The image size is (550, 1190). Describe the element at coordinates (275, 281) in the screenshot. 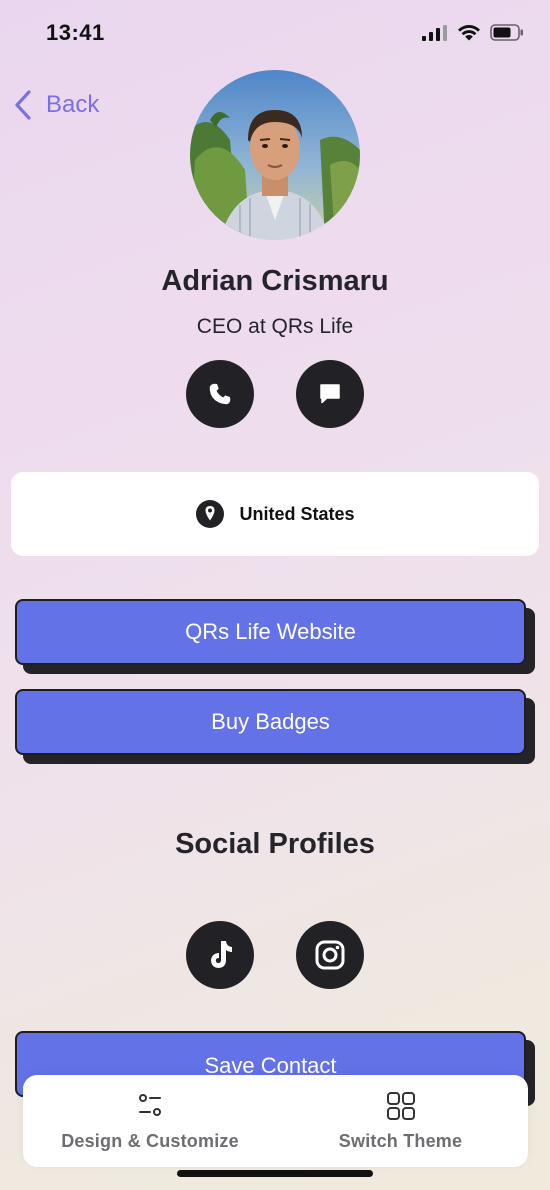

I see `profile-name: Adrian Crismaru` at that location.